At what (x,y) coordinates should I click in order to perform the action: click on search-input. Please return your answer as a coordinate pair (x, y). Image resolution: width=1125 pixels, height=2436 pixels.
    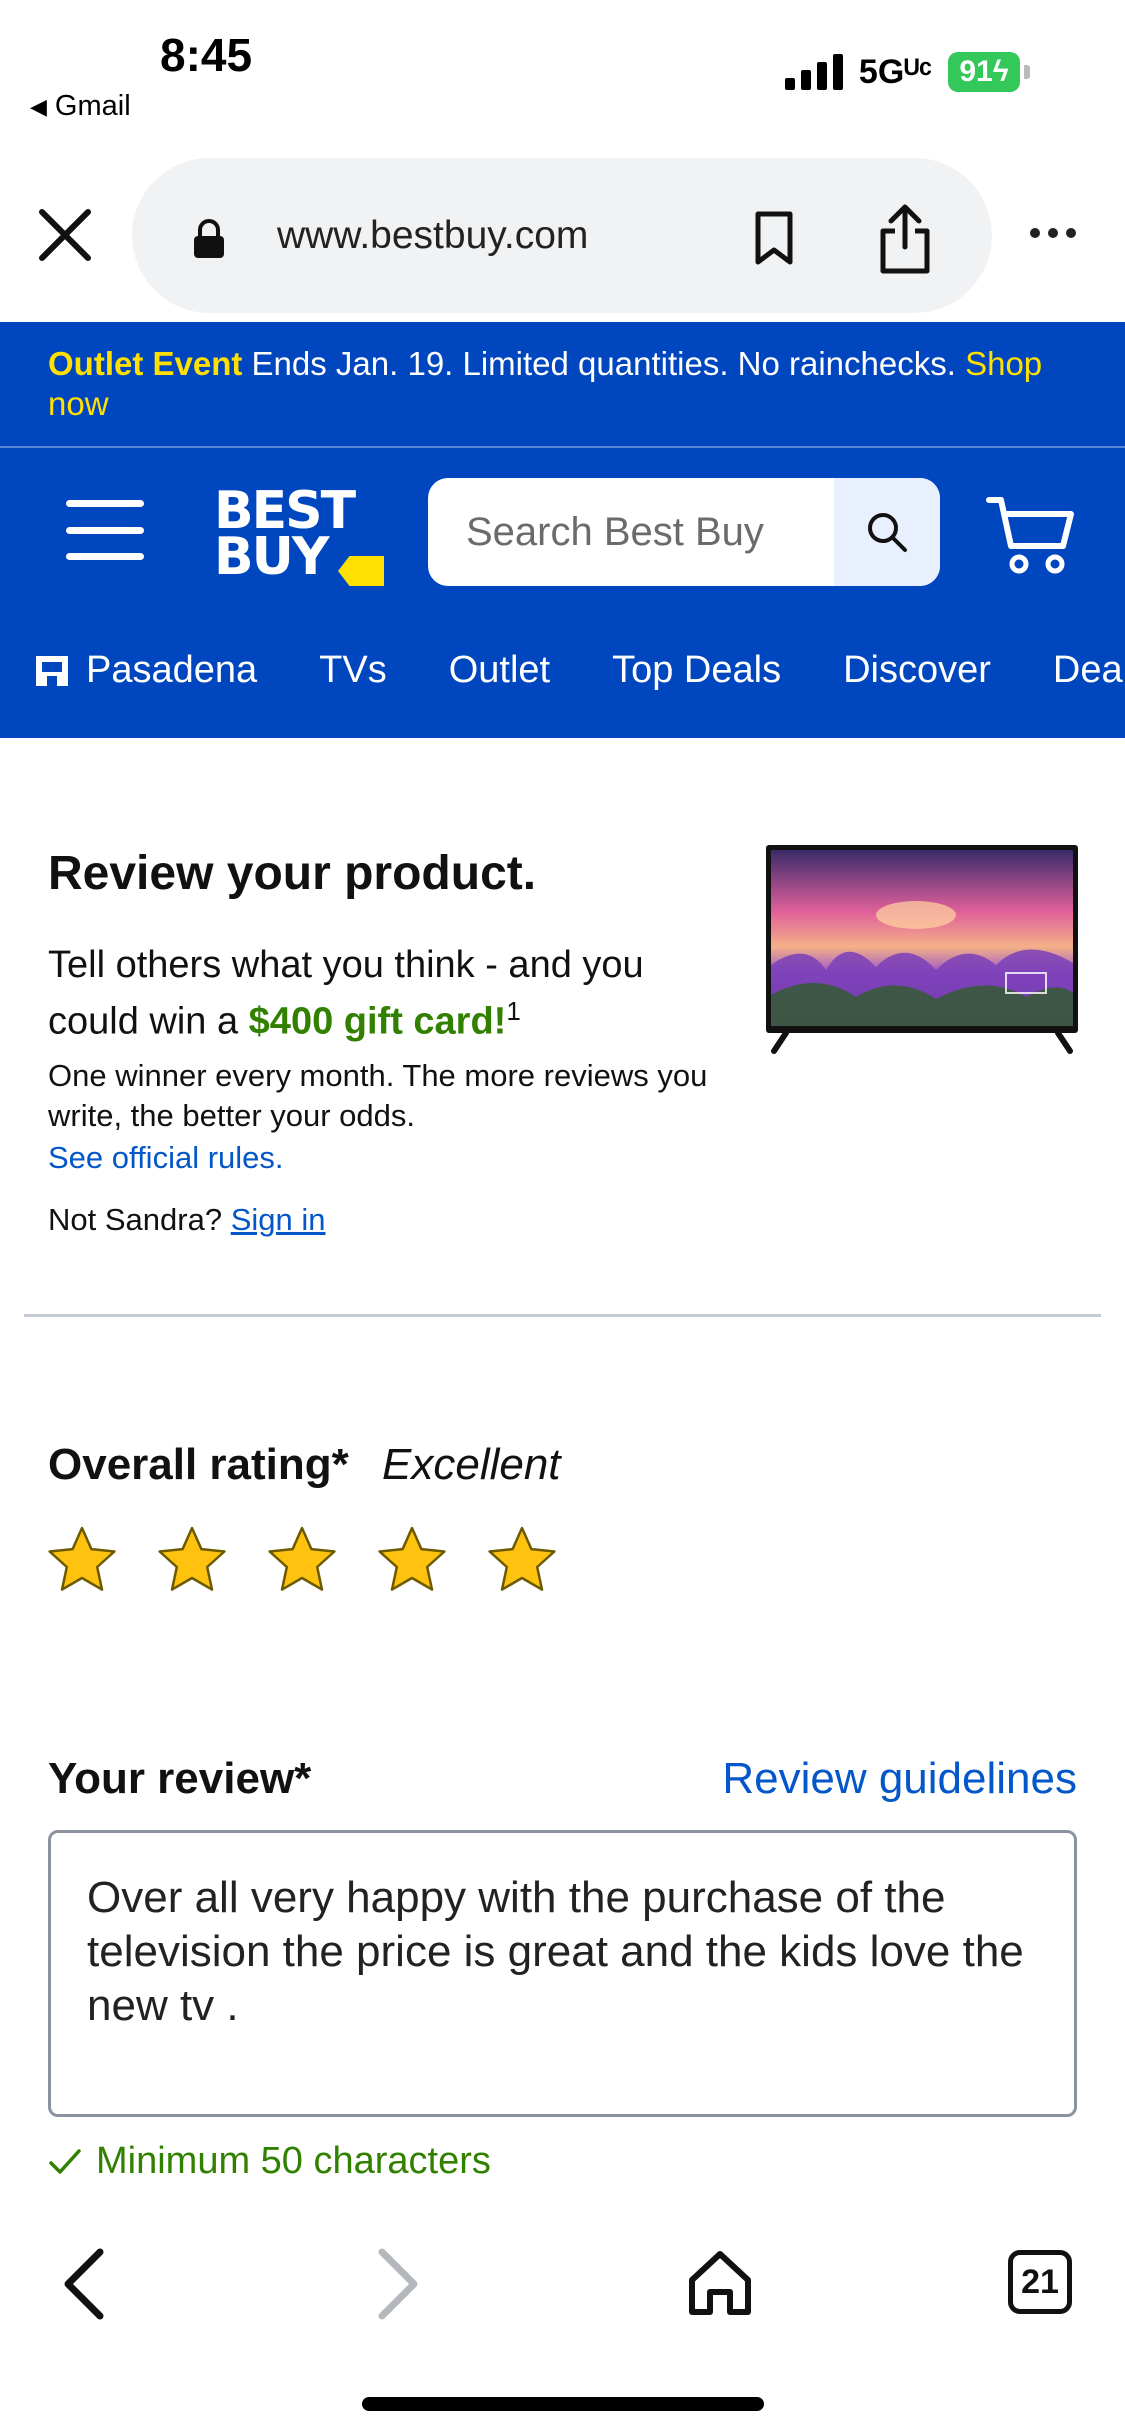
    Looking at the image, I should click on (630, 532).